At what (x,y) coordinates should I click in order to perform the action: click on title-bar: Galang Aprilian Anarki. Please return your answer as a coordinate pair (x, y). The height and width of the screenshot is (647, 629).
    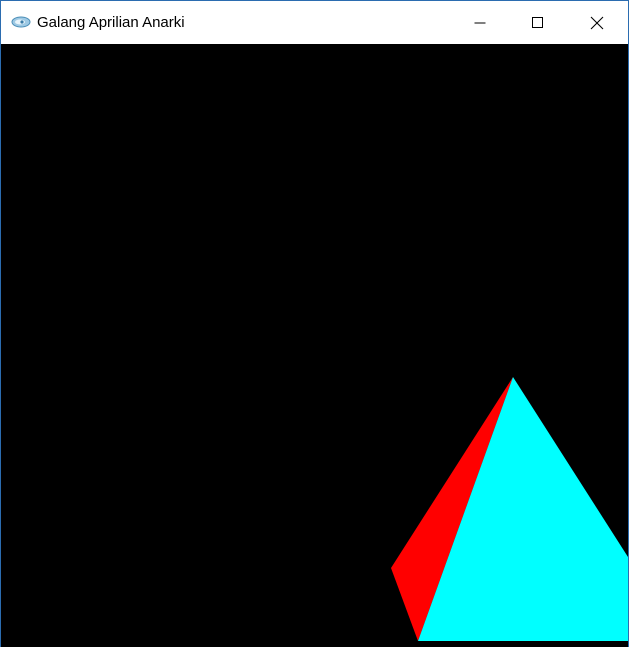
    Looking at the image, I should click on (314, 22).